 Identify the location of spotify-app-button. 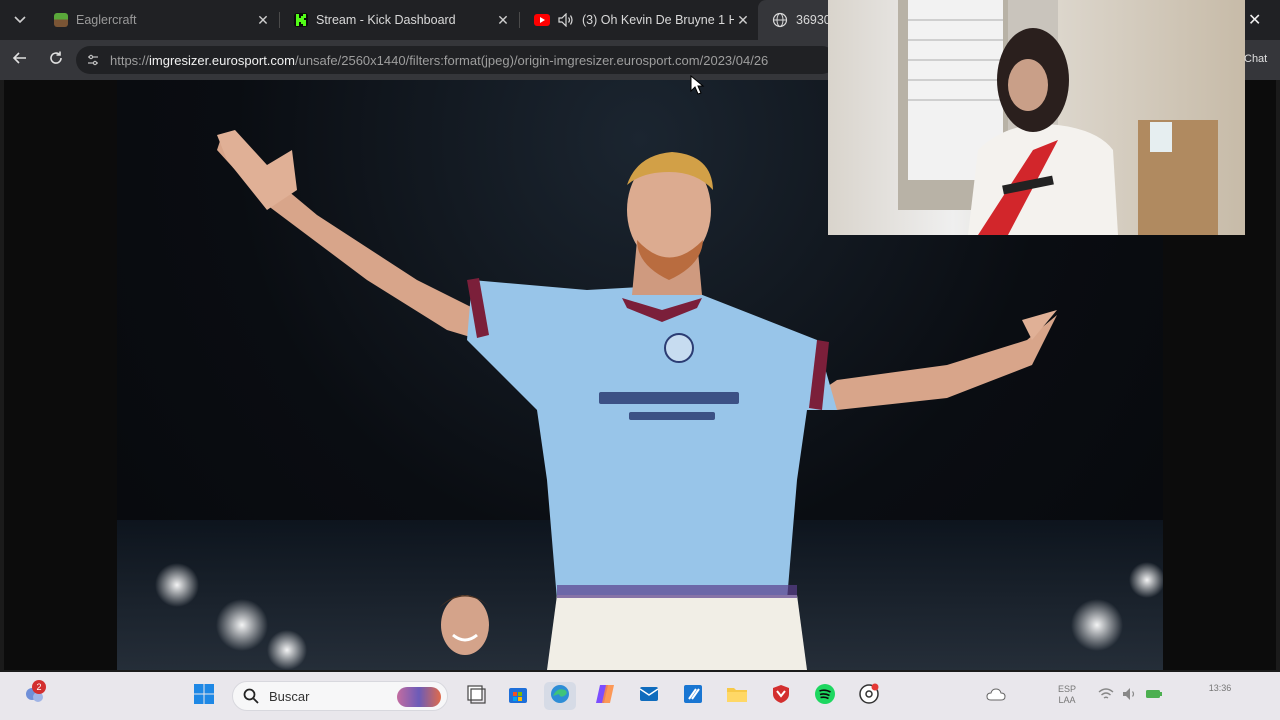
(825, 696).